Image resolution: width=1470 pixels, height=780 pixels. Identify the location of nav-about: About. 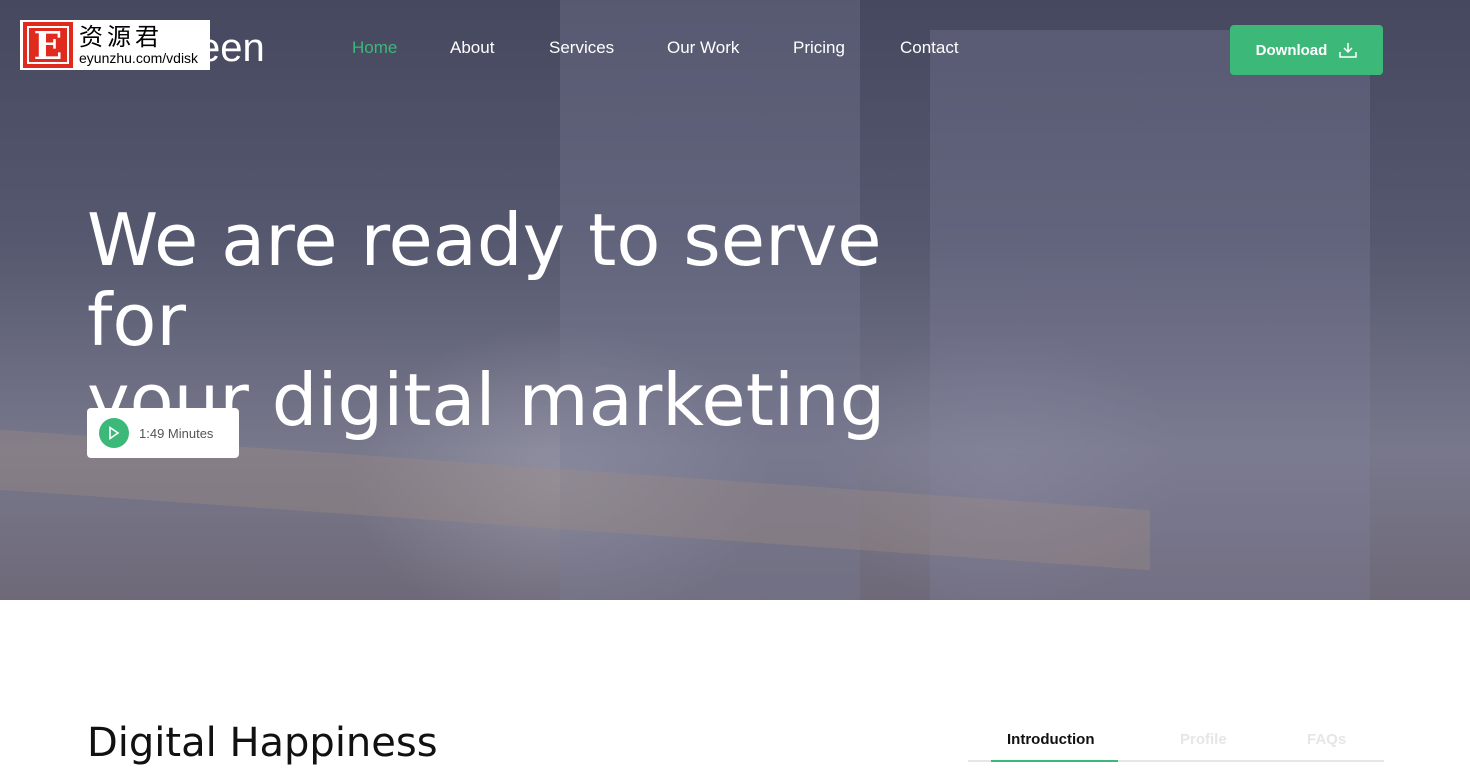
(472, 48).